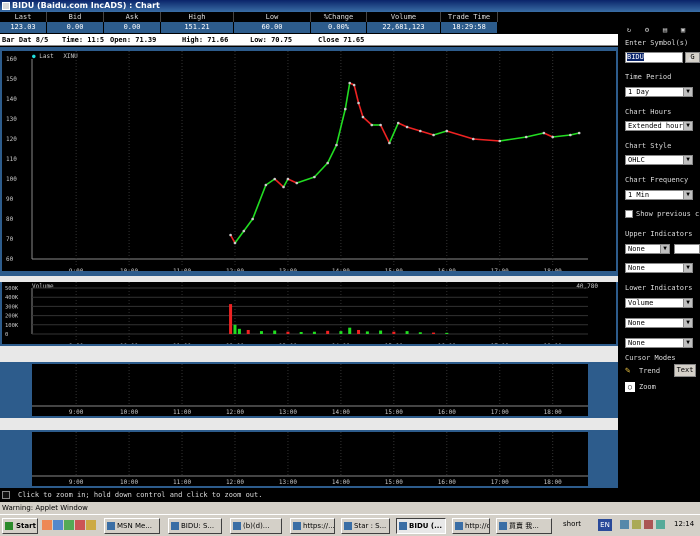 The height and width of the screenshot is (536, 700). What do you see at coordinates (659, 303) in the screenshot?
I see `lower-indicator-select-1: Volume ▼` at bounding box center [659, 303].